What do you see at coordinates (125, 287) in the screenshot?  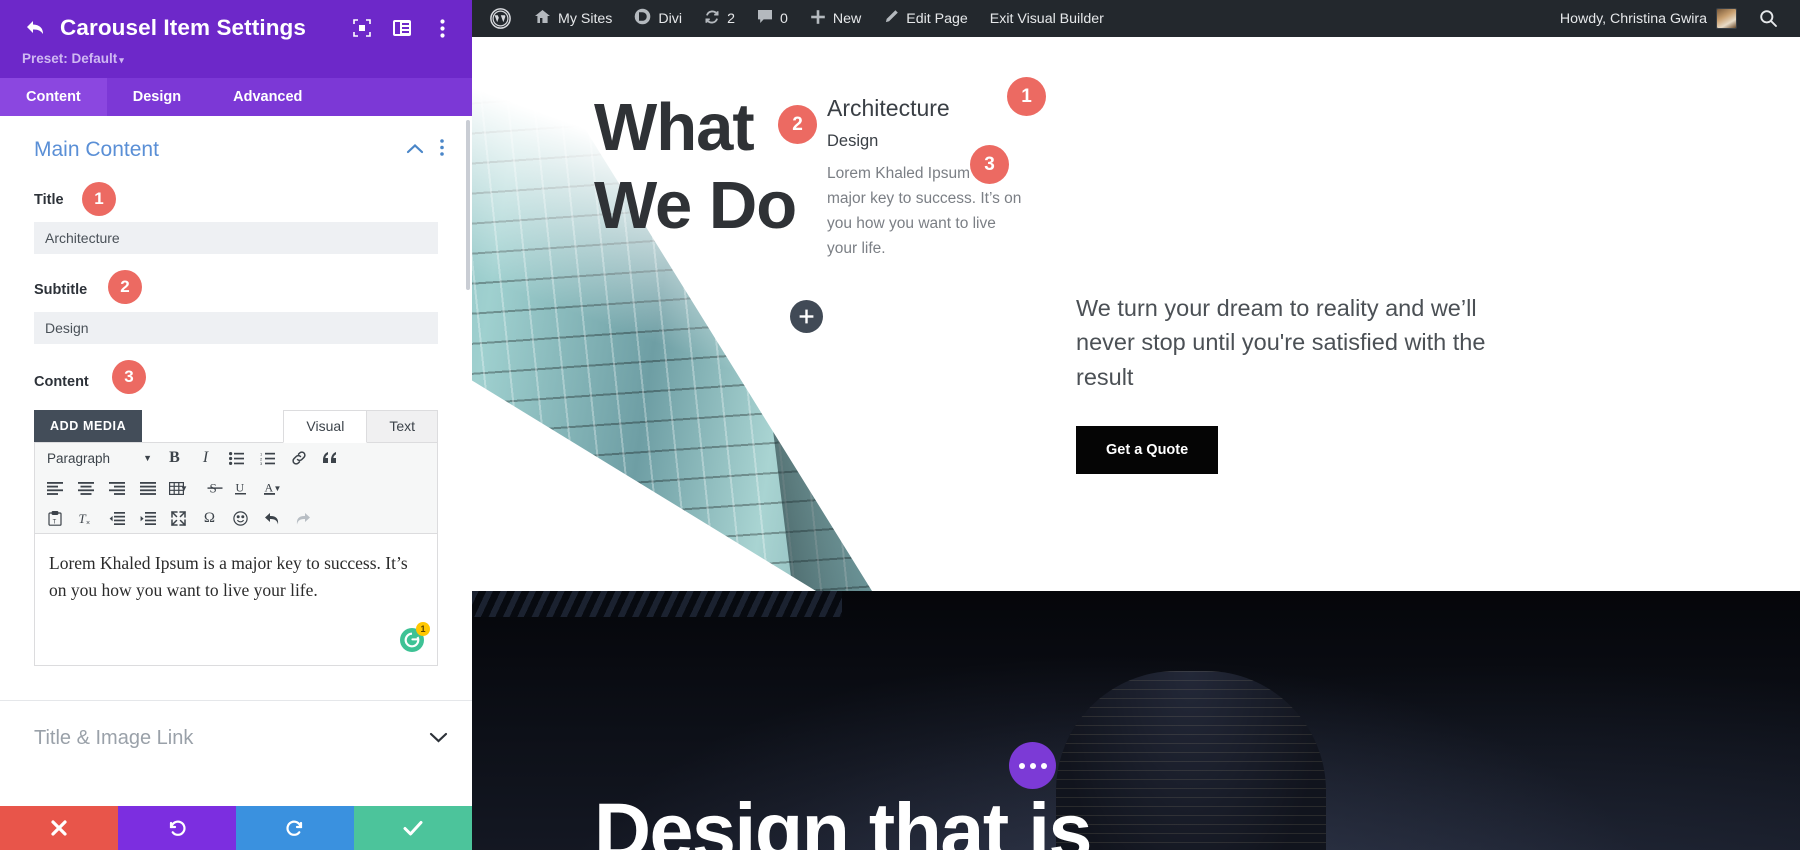 I see `annotation-badge-2: 2` at bounding box center [125, 287].